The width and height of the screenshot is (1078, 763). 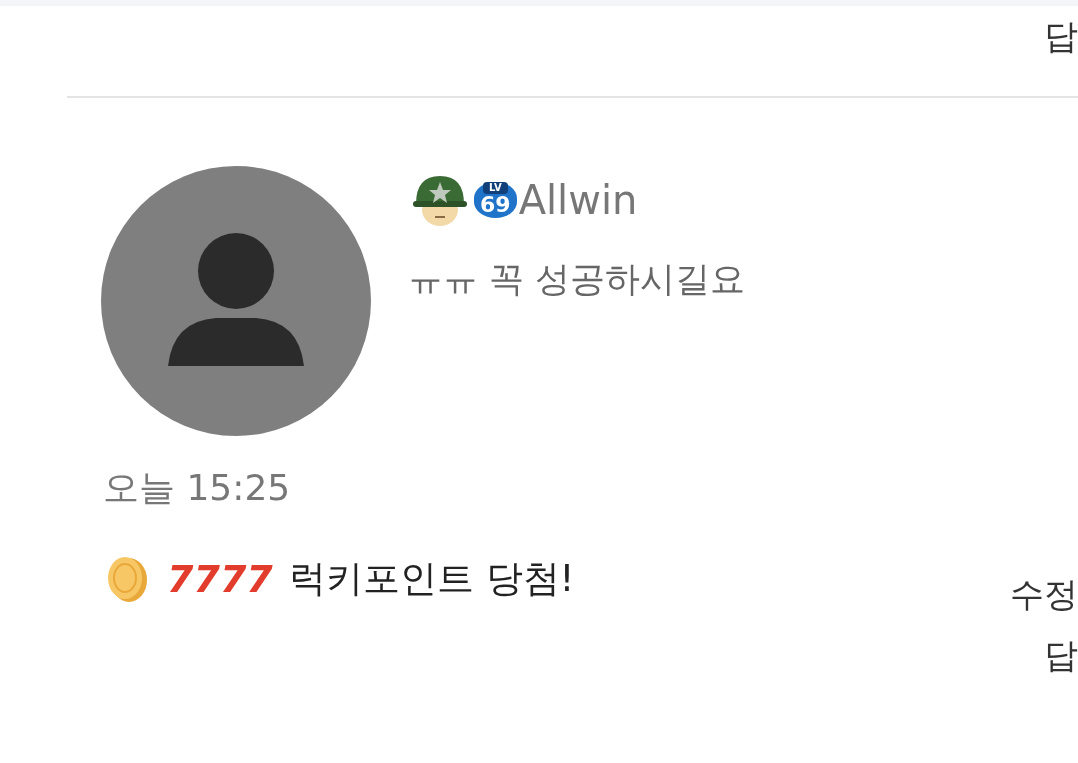 I want to click on point-amount: 7777, so click(x=220, y=579).